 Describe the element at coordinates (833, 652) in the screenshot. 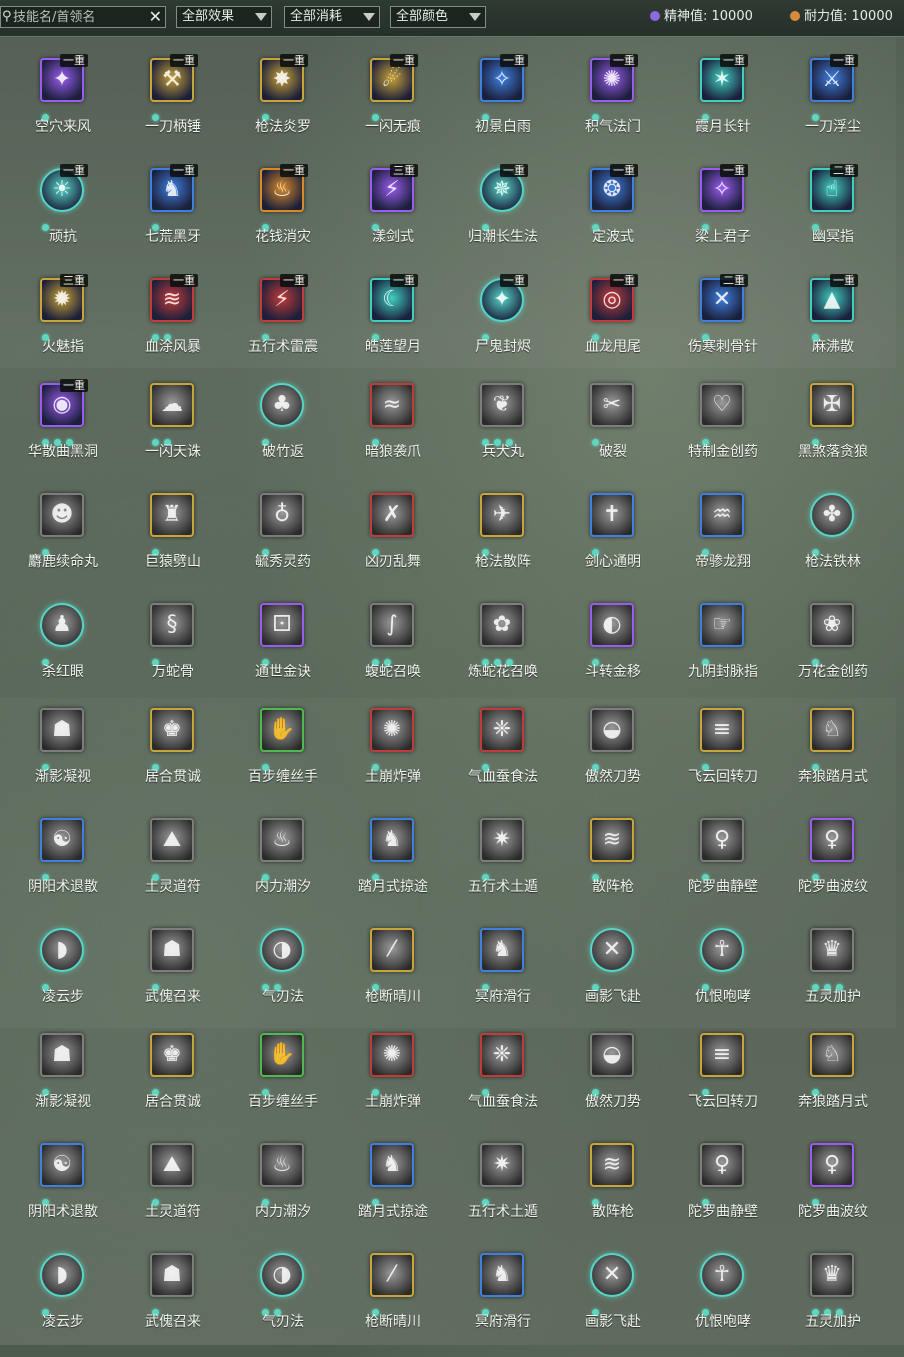

I see `skill-cell: ❀ 万花金创药` at that location.